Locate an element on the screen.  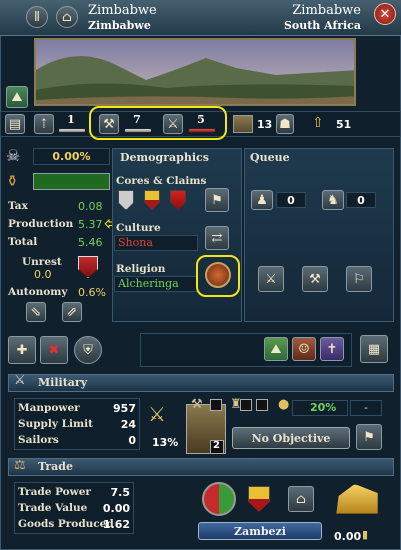
tax-label: Tax is located at coordinates (18, 206).